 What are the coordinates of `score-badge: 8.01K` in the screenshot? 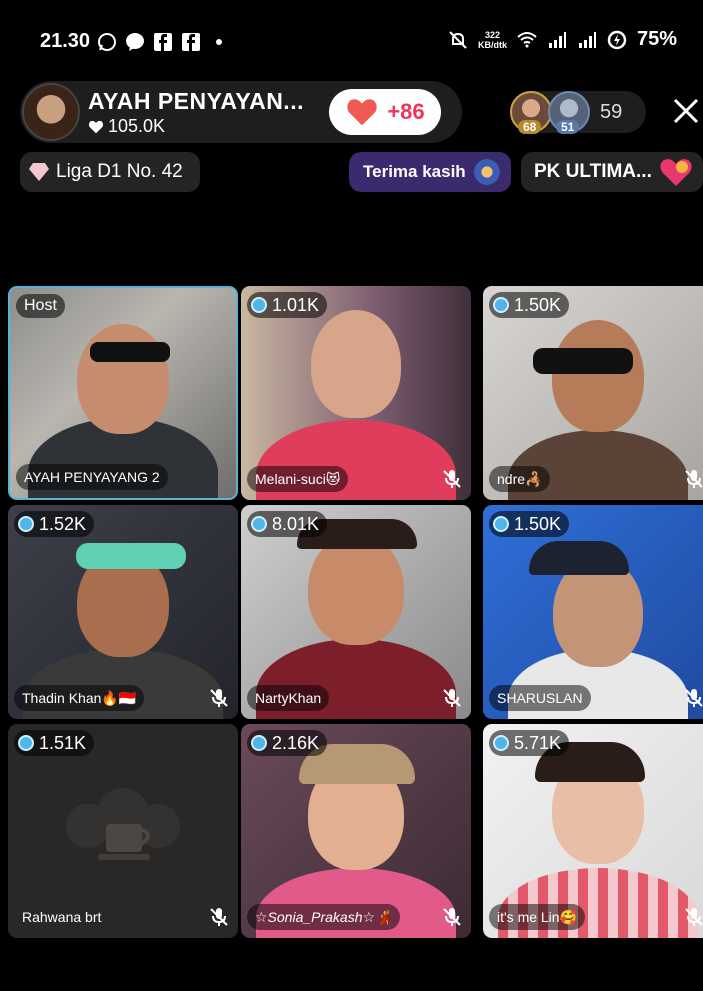 It's located at (287, 524).